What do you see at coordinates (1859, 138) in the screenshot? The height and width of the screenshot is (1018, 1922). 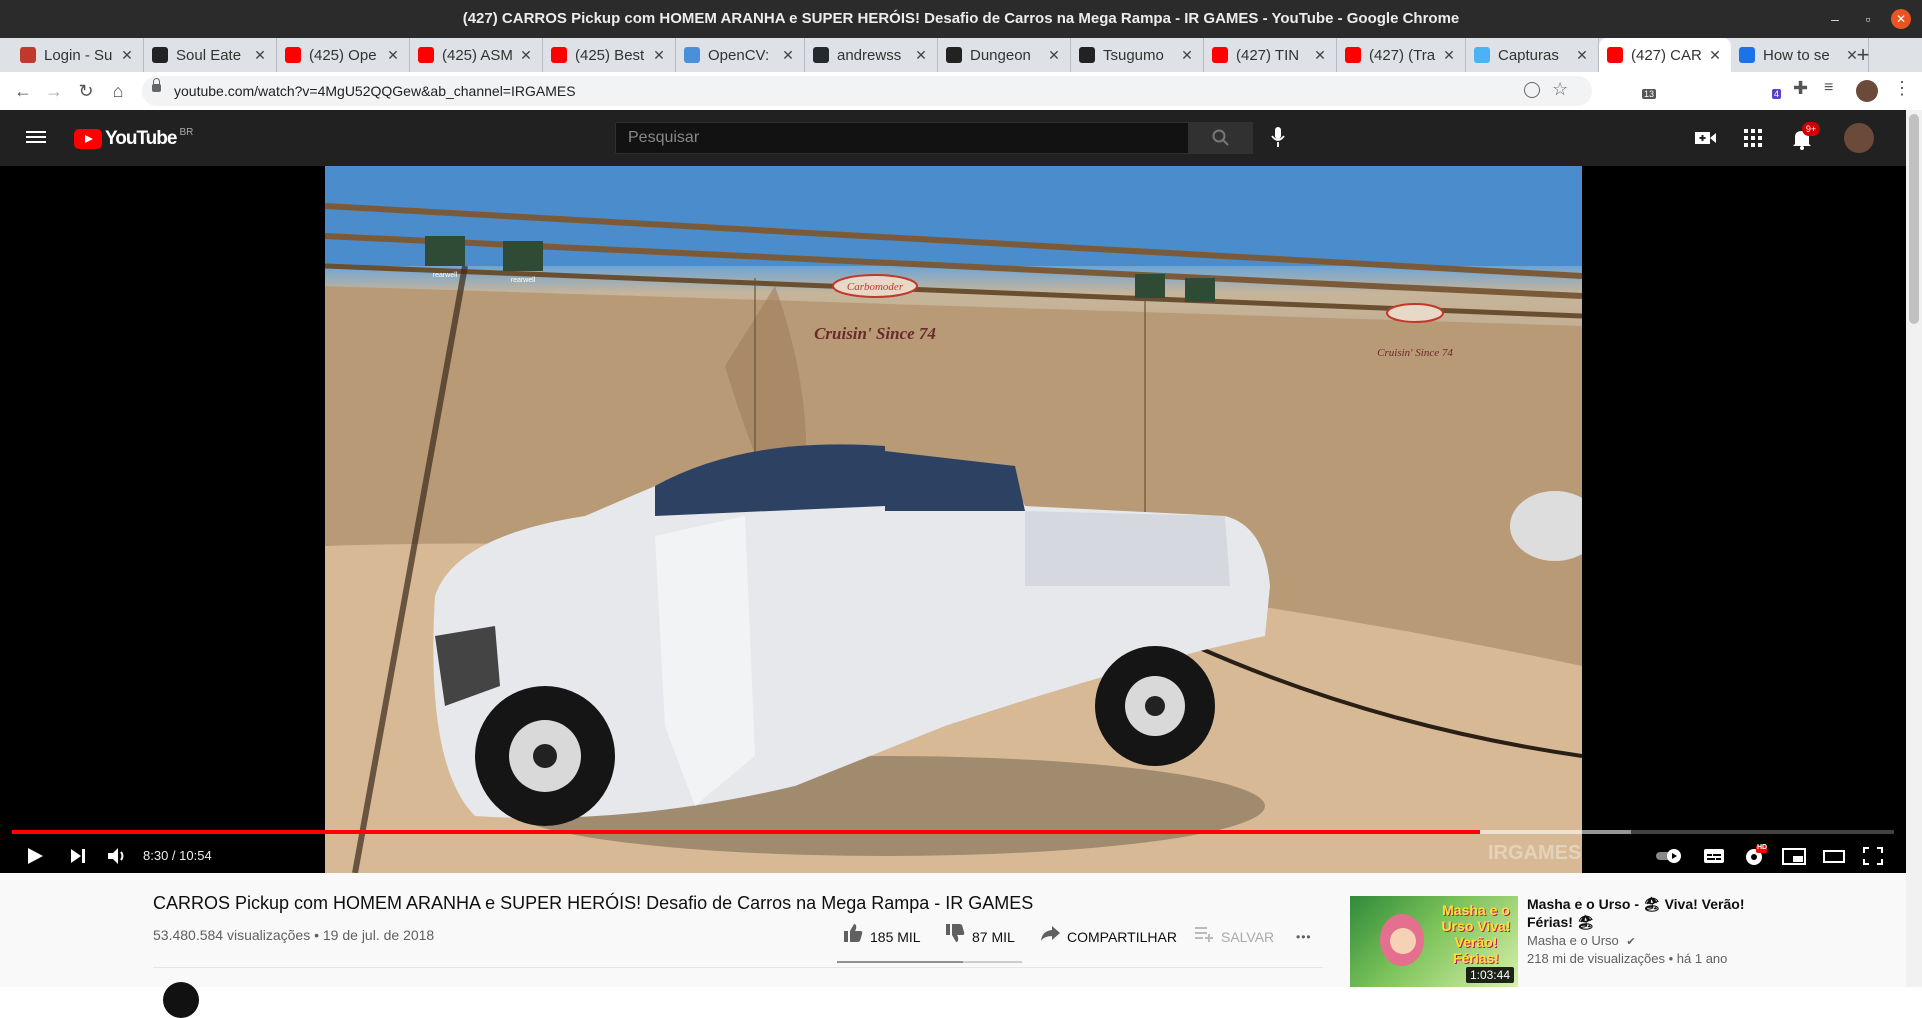 I see `user-avatar` at bounding box center [1859, 138].